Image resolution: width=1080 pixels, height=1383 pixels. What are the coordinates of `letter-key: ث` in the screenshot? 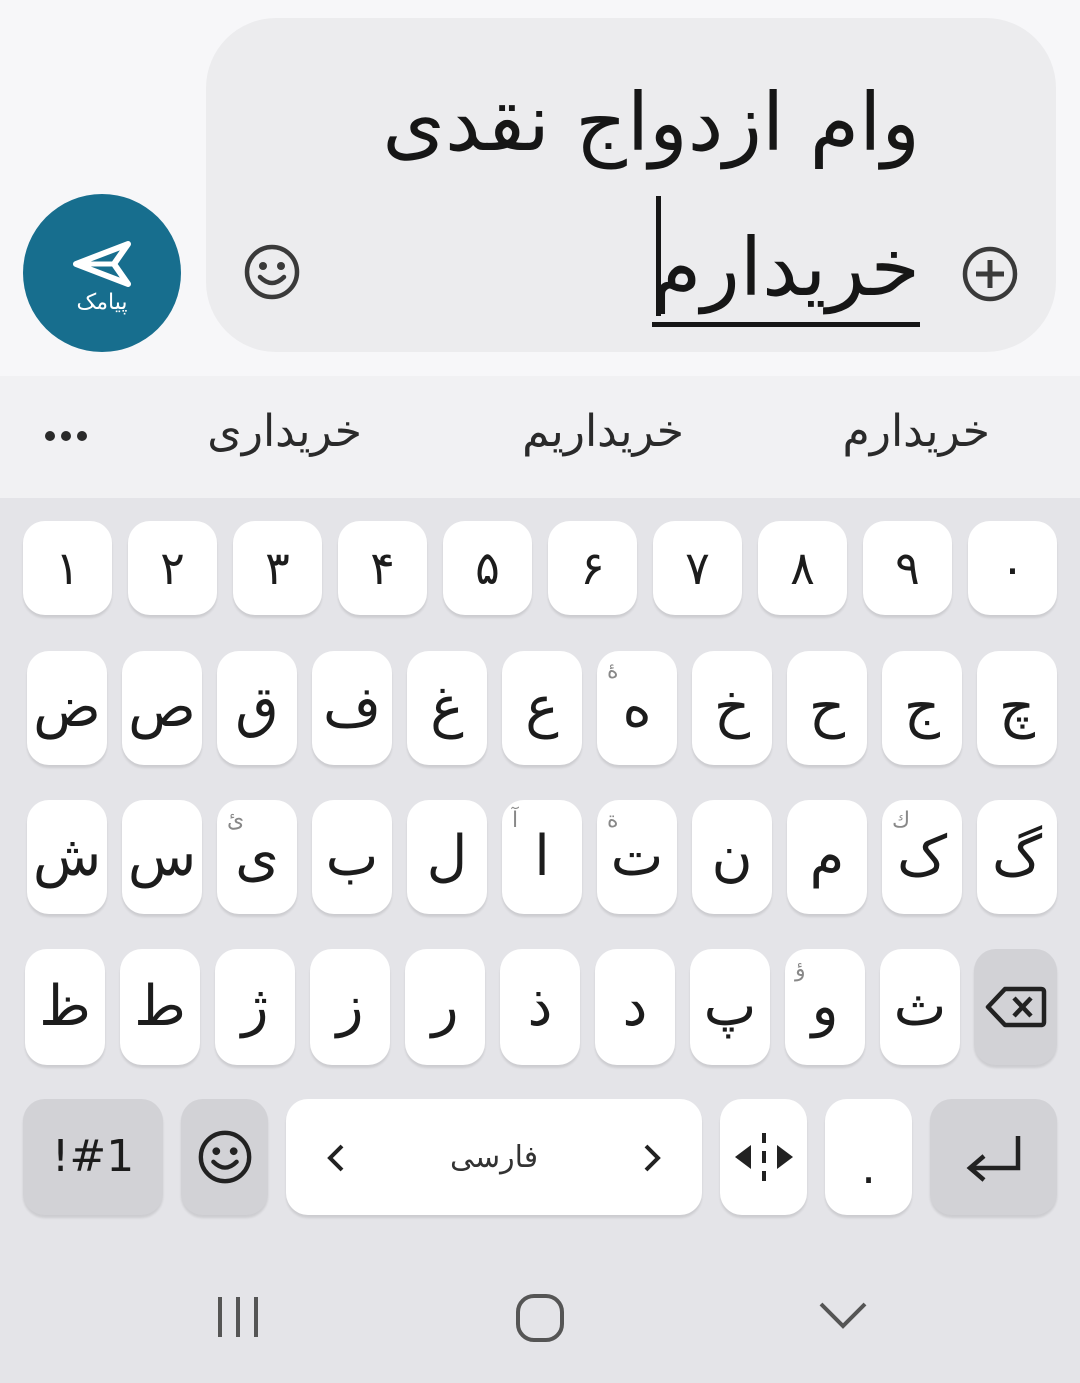 It's located at (920, 1007).